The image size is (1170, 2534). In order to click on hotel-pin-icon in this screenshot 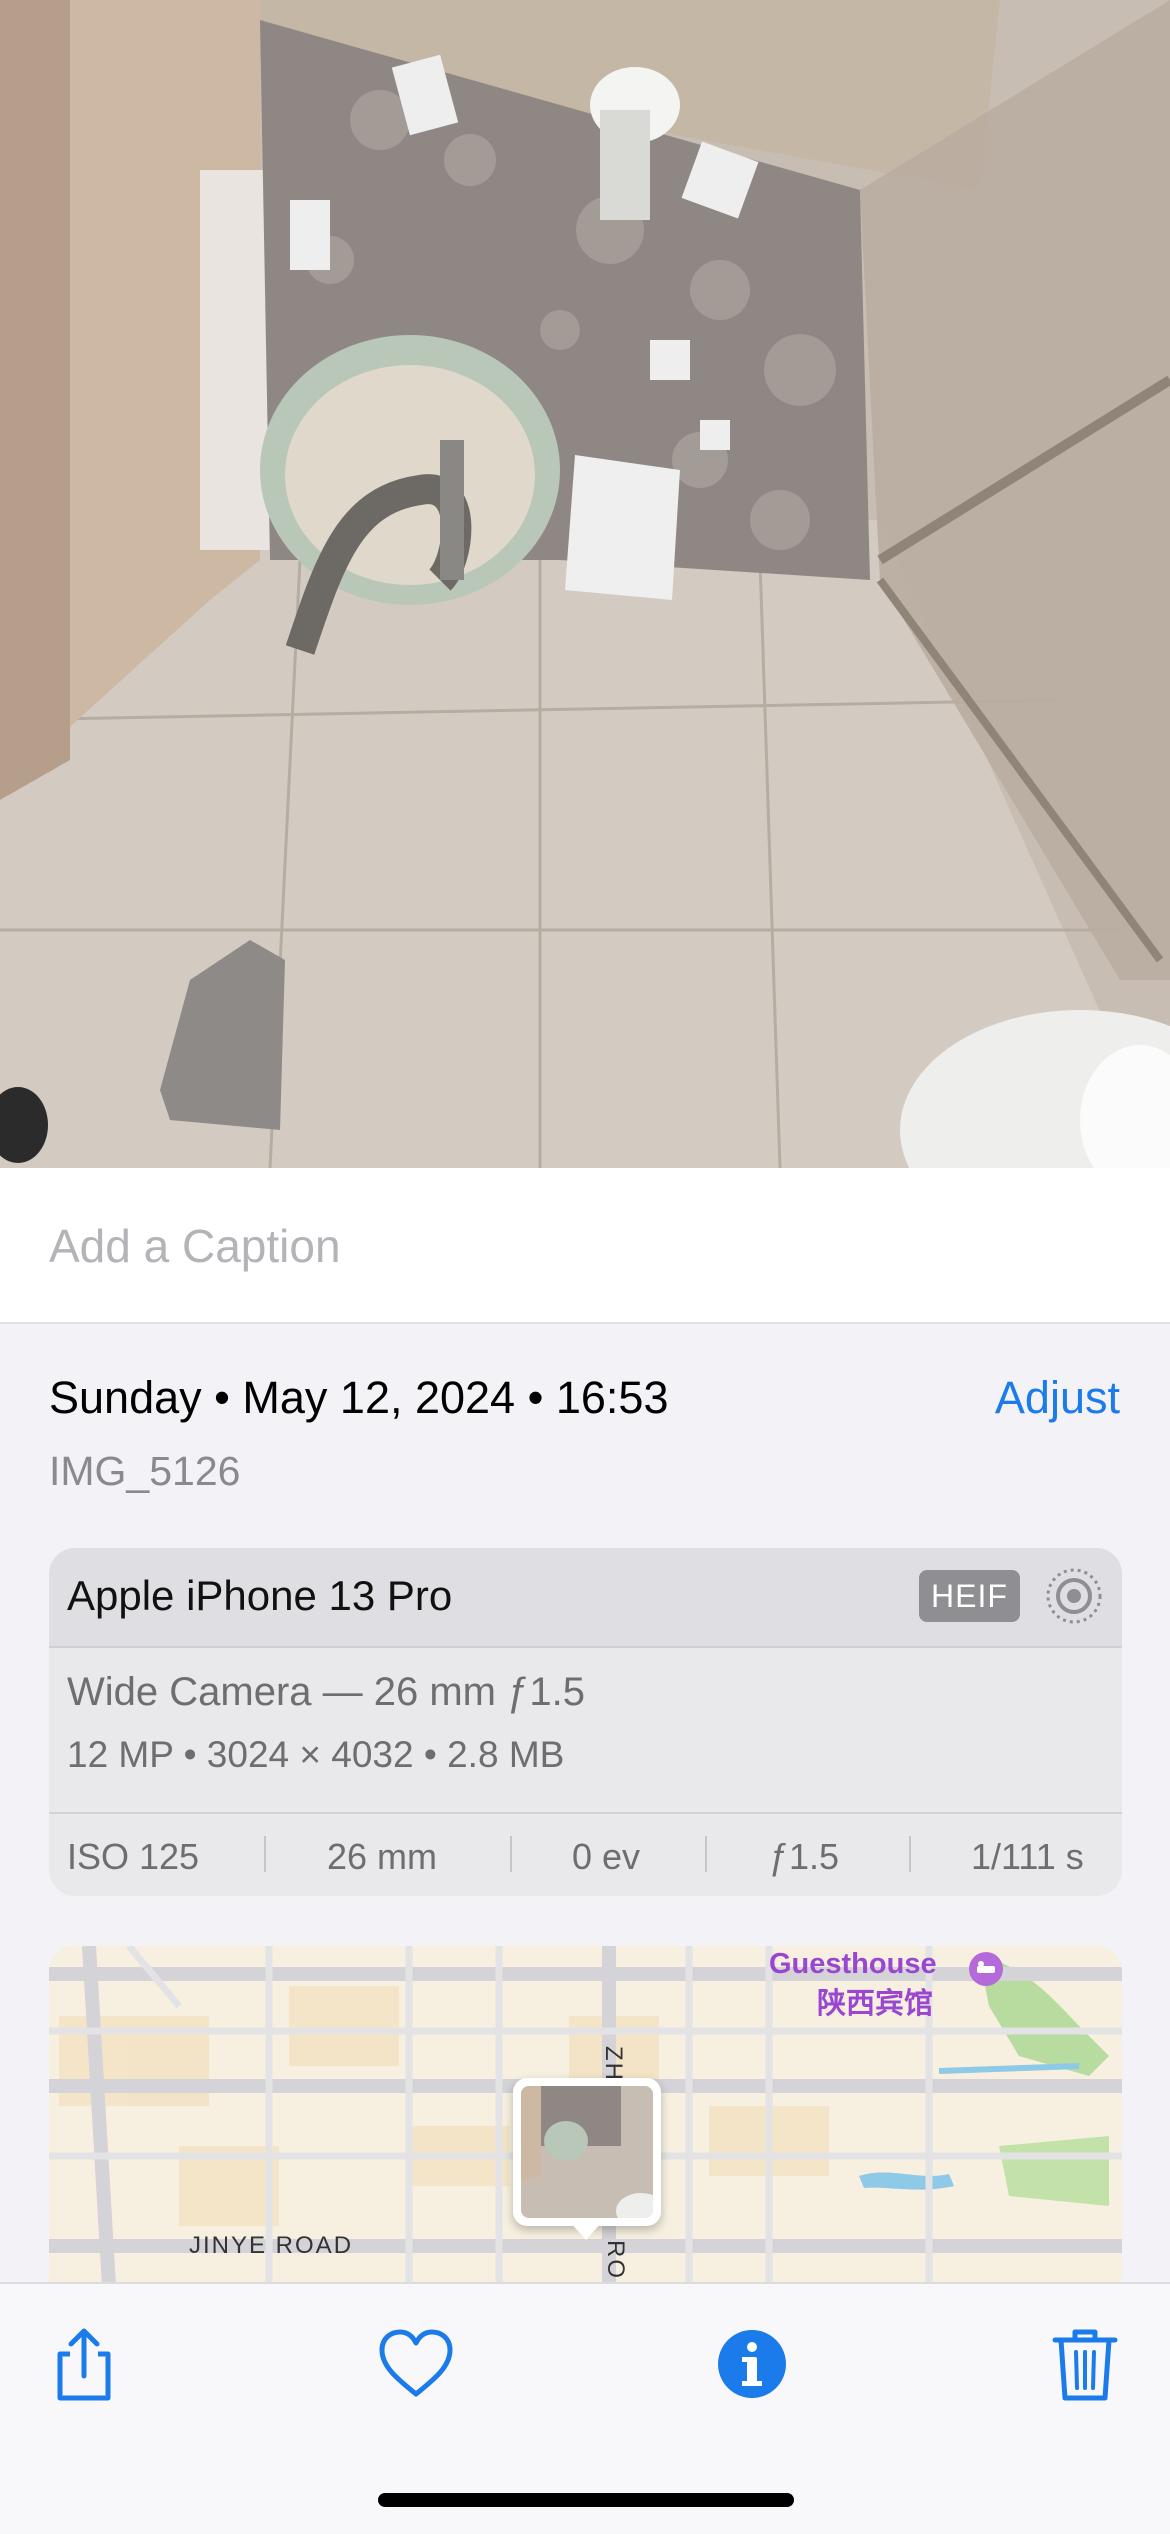, I will do `click(986, 1969)`.